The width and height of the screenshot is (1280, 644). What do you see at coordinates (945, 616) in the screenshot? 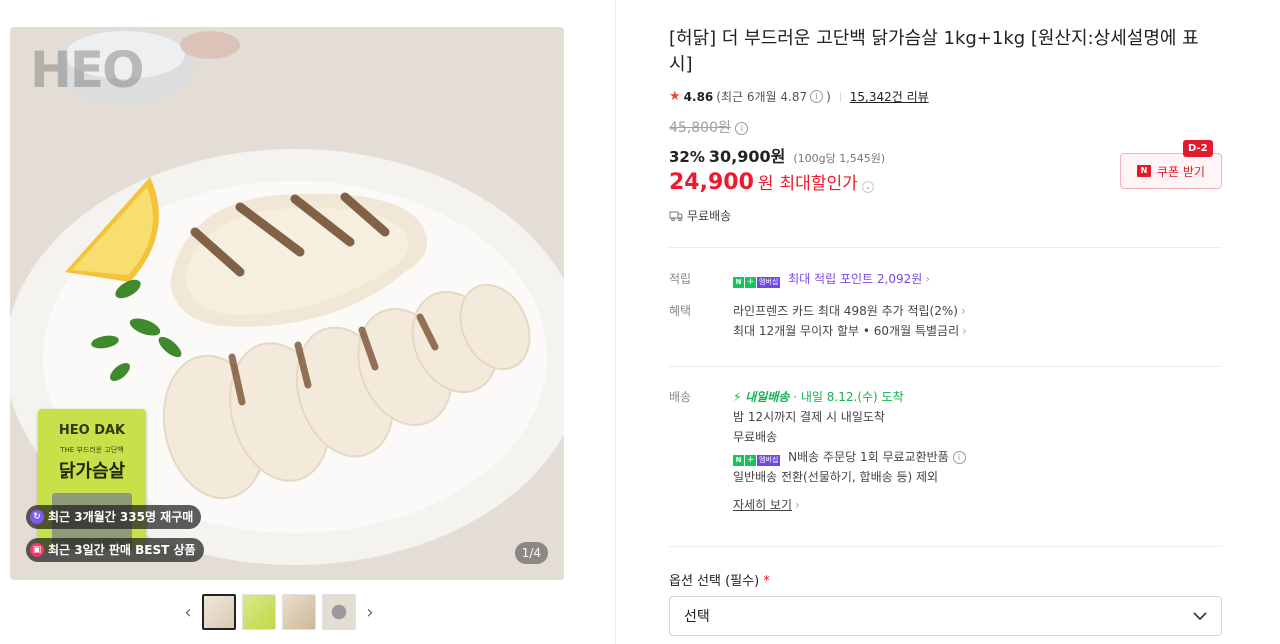
I see `option-select: 선택` at bounding box center [945, 616].